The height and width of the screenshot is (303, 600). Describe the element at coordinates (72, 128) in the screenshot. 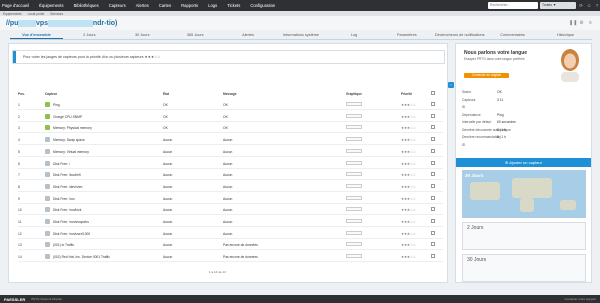

I see `row-sensor-name: Memory: Physical memory` at that location.